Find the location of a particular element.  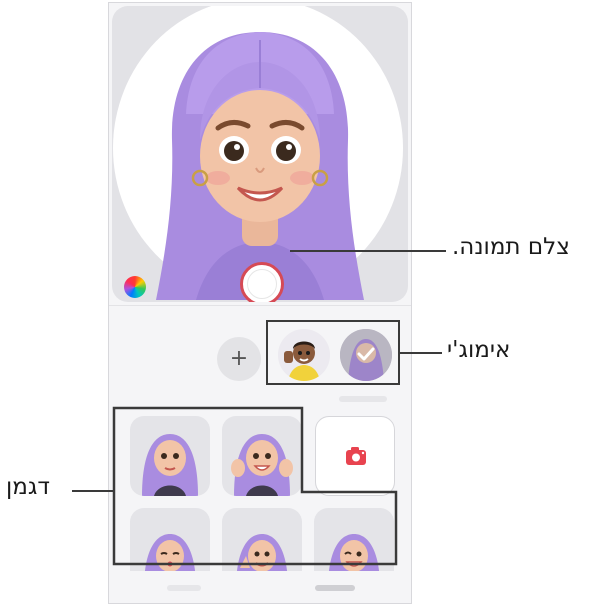

callout-emoji: אימוג'י is located at coordinates (479, 350).